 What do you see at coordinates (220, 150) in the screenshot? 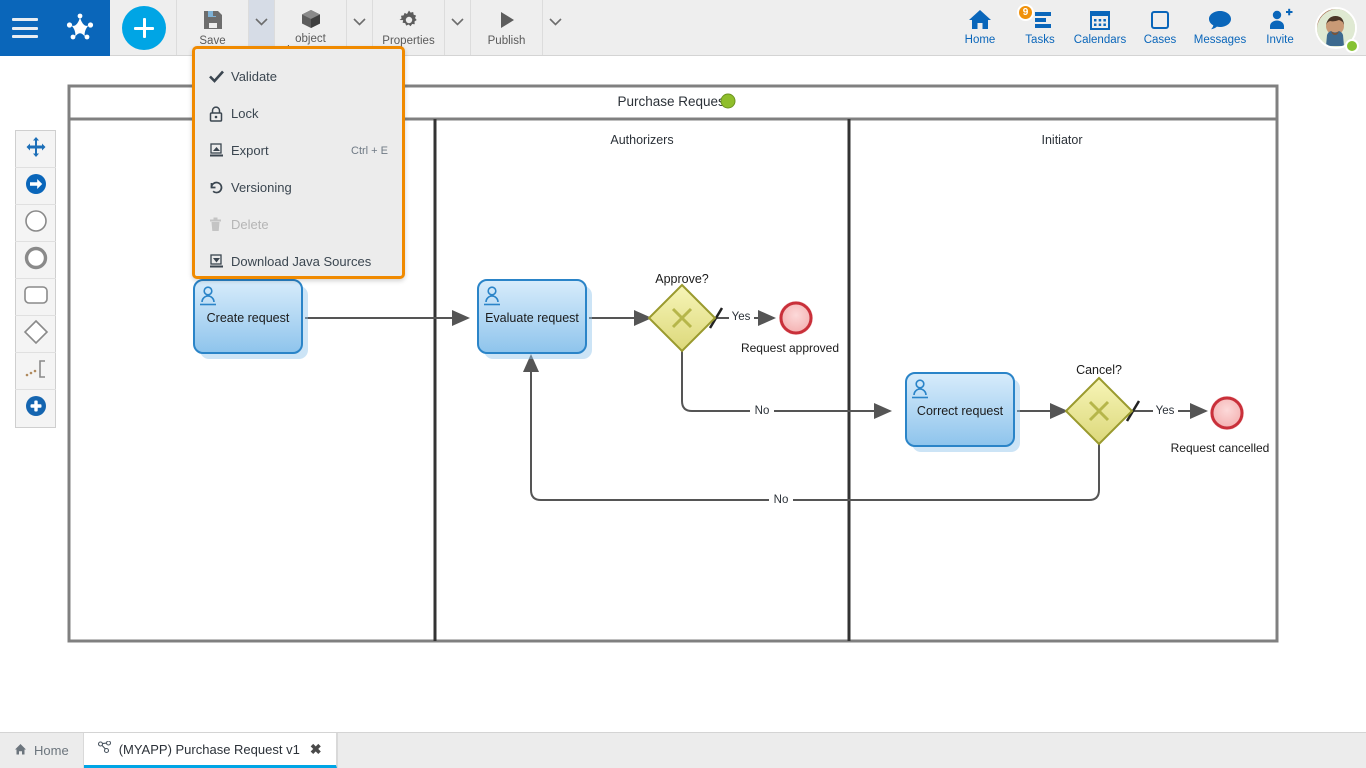
I see `export-icon` at bounding box center [220, 150].